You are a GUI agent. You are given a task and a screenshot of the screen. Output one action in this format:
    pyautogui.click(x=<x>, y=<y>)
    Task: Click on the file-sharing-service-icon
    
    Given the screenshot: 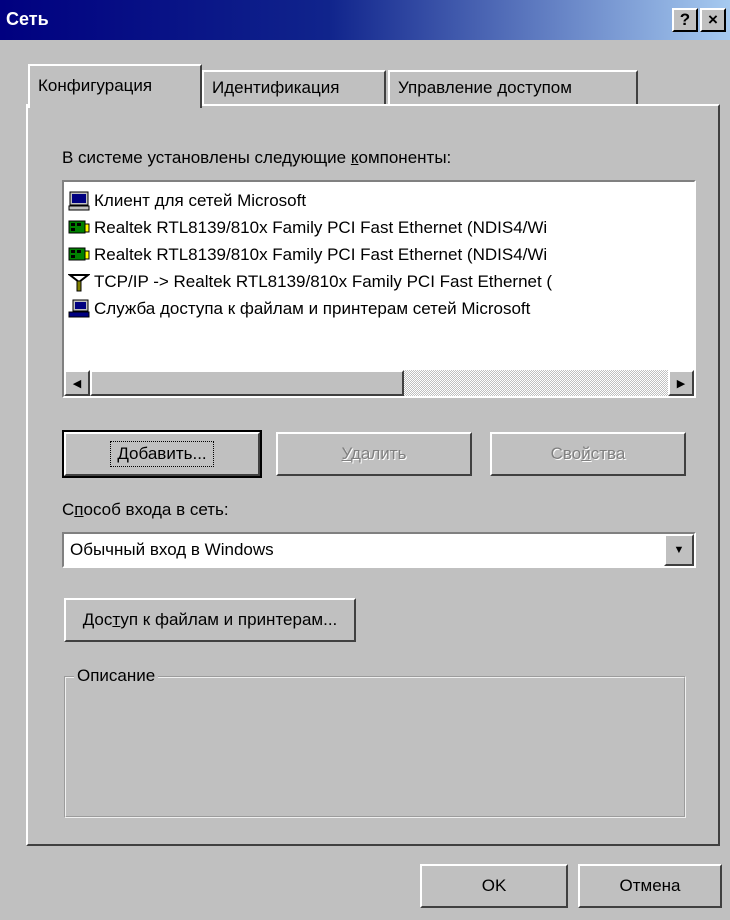 What is the action you would take?
    pyautogui.click(x=79, y=308)
    